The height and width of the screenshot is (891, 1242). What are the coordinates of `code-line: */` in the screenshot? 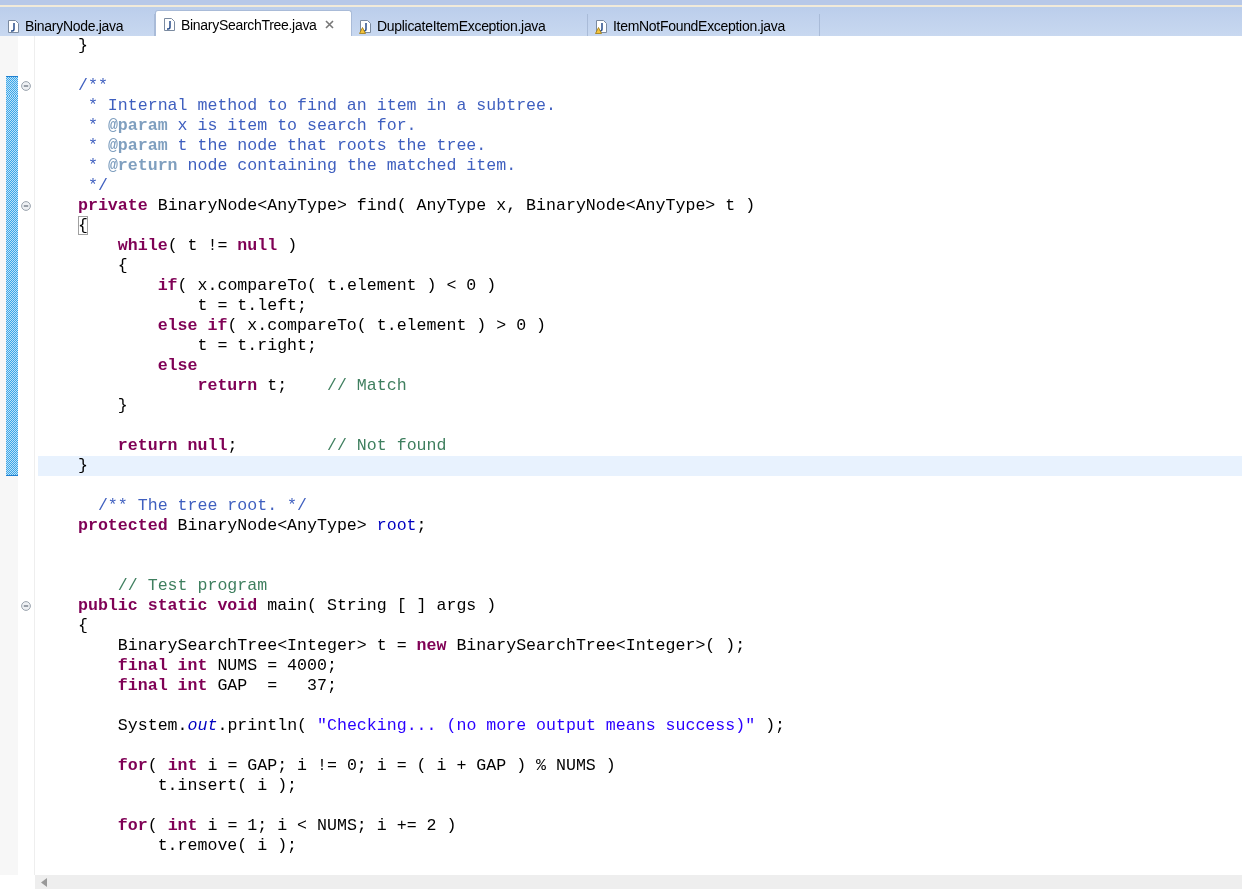 It's located at (97, 186).